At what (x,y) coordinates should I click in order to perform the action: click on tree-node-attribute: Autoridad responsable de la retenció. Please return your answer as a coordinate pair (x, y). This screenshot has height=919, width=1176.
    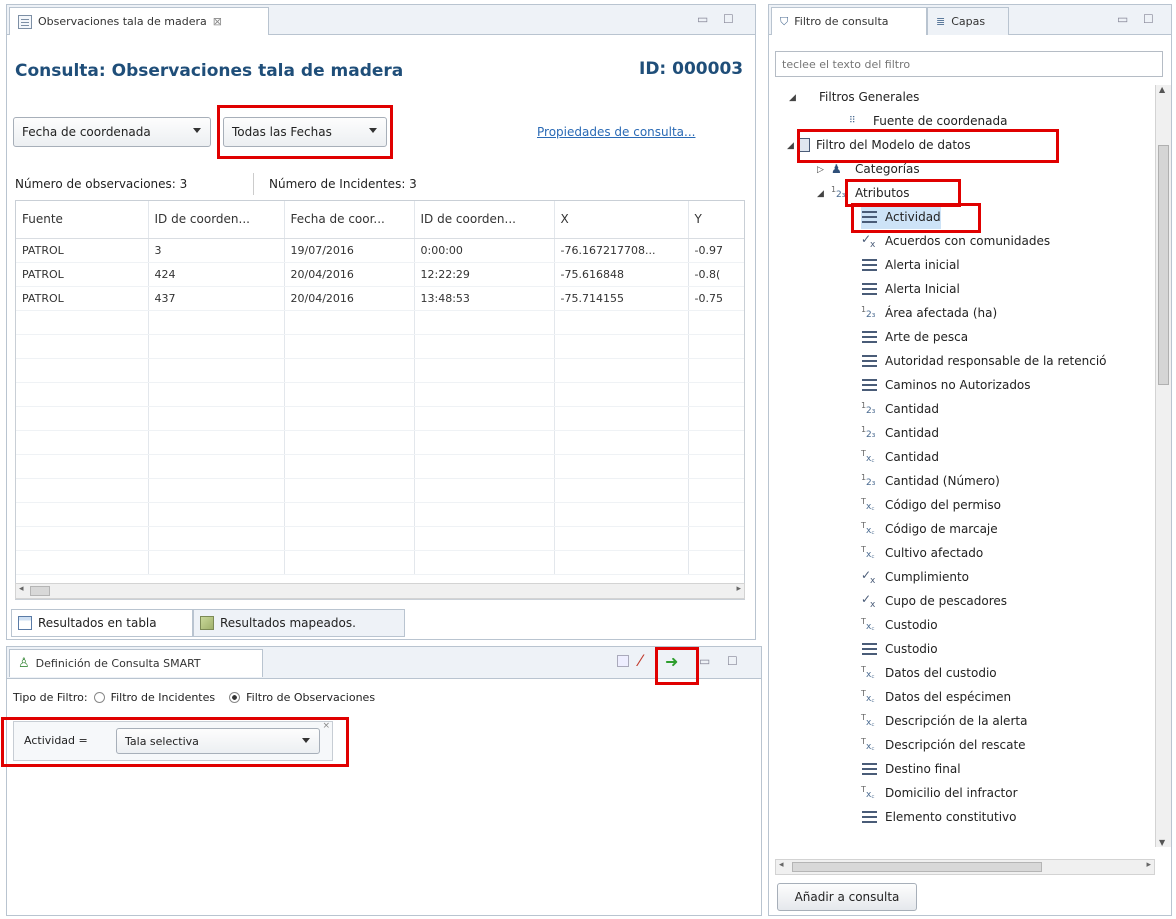
    Looking at the image, I should click on (984, 361).